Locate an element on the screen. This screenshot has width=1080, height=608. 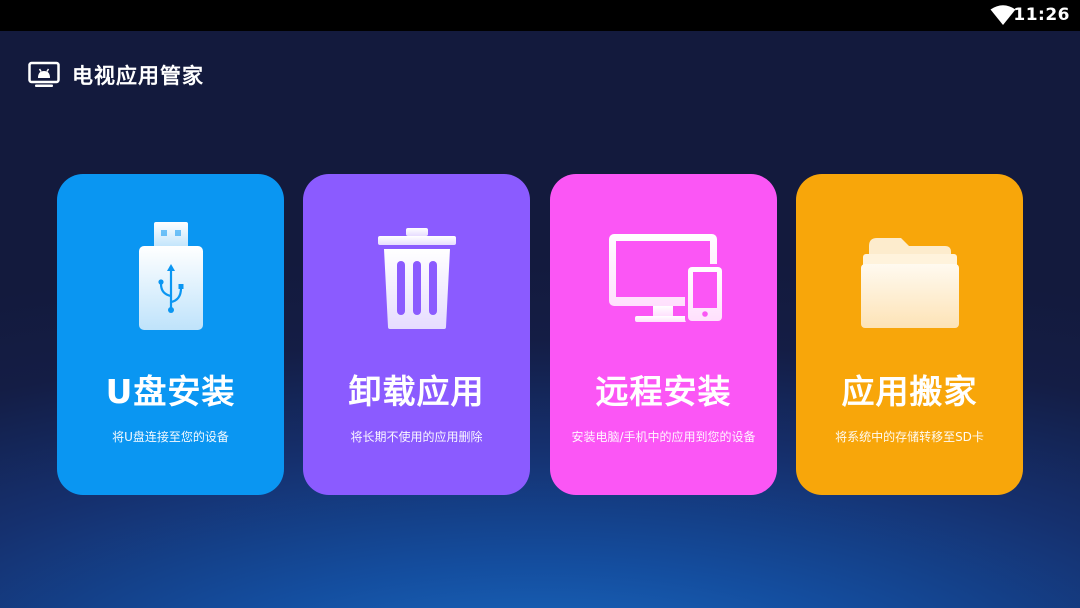
card-description: 将U盘连接至您的设备 is located at coordinates (170, 437).